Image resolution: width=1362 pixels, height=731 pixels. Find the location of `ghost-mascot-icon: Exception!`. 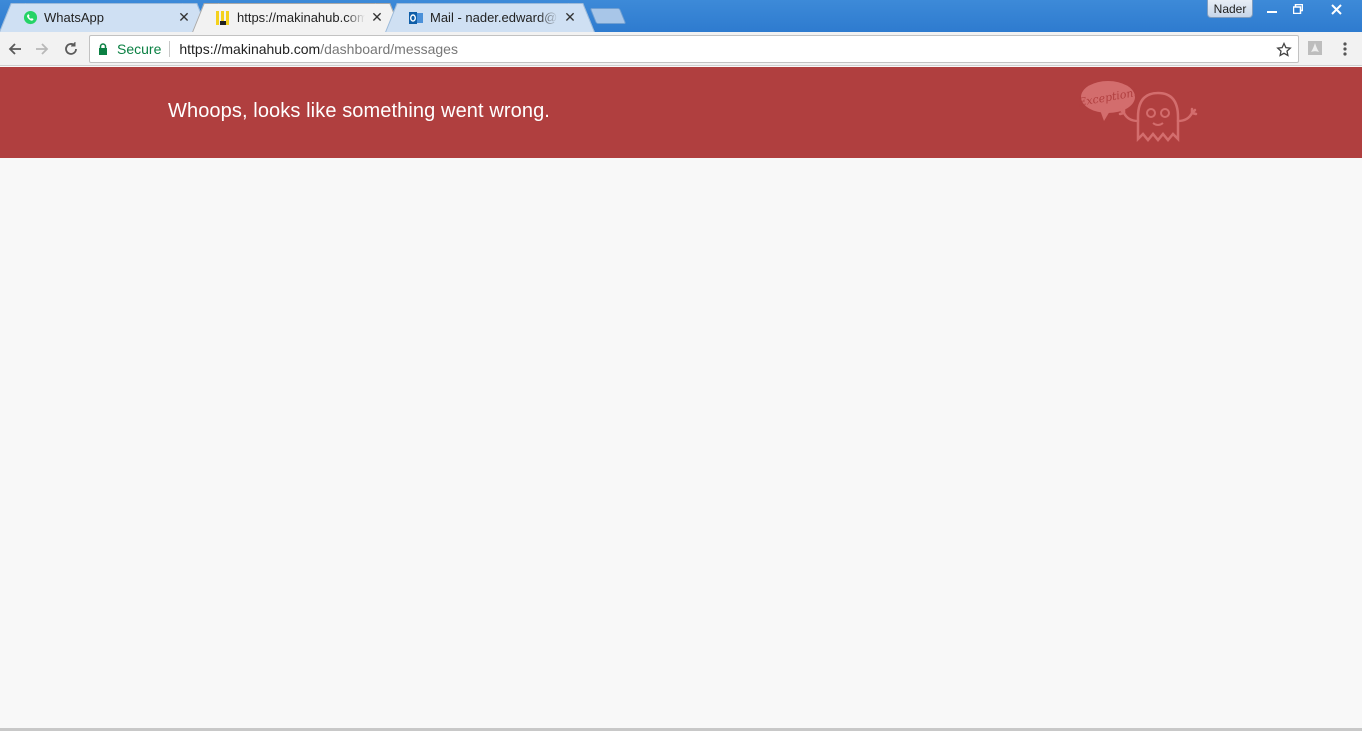

ghost-mascot-icon: Exception! is located at coordinates (1138, 112).